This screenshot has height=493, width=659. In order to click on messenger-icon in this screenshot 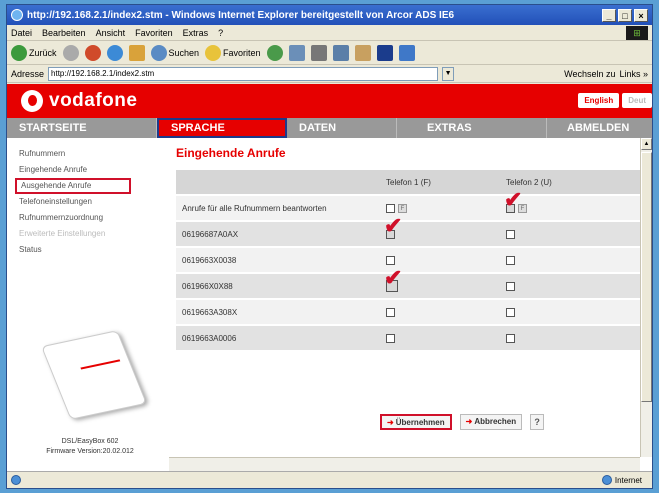, I will do `click(406, 52)`.